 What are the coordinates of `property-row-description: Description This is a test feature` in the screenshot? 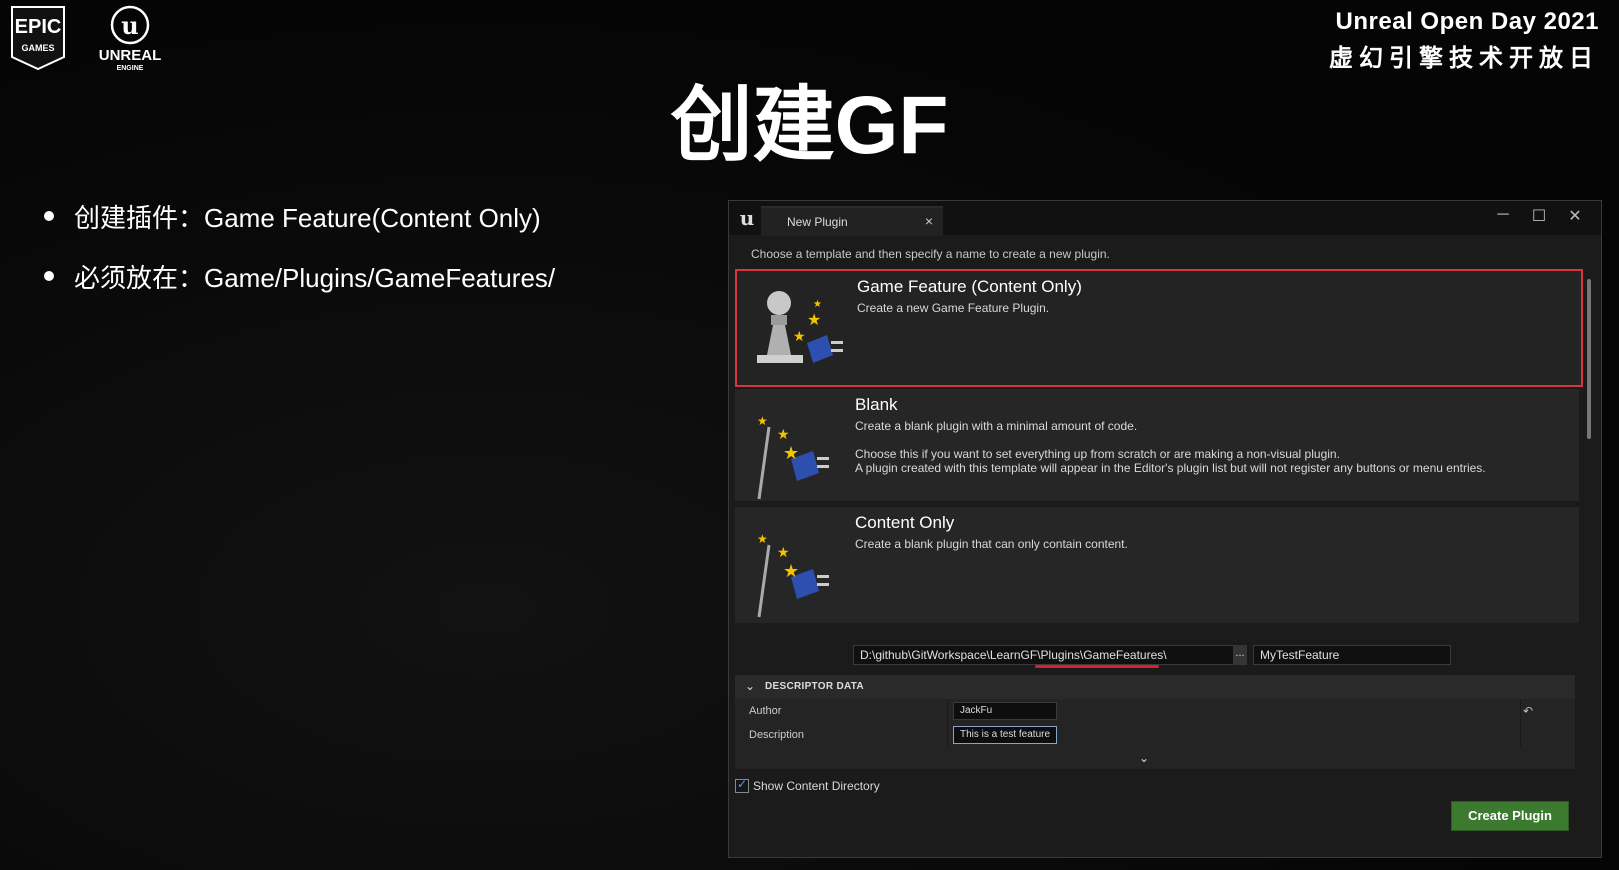 It's located at (1155, 735).